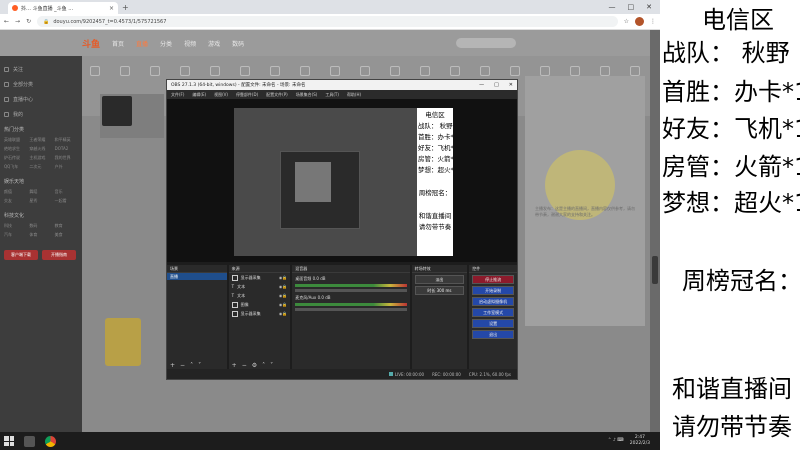 The width and height of the screenshot is (800, 450). I want to click on sidebar-link: 和平精英, so click(66, 140).